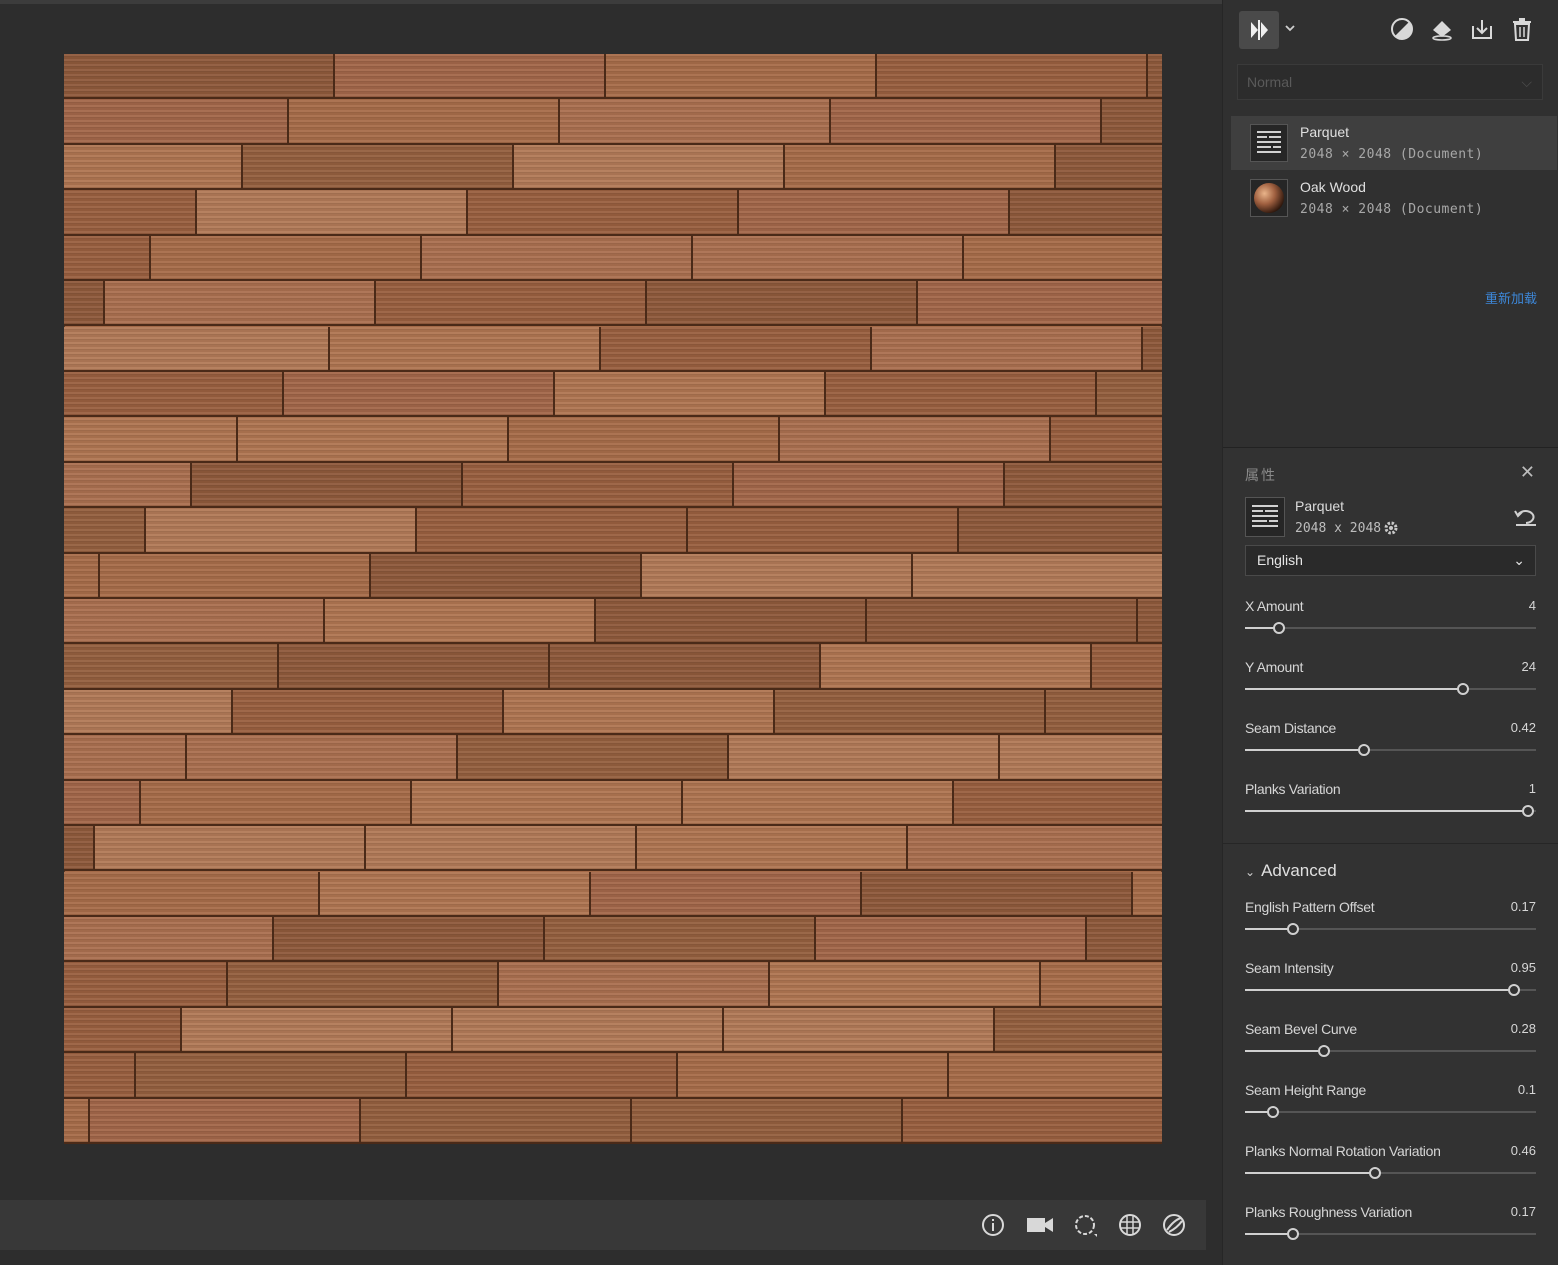 Image resolution: width=1558 pixels, height=1265 pixels. I want to click on slider-english-pattern-offset: English Pattern Offset 0.17, so click(1390, 924).